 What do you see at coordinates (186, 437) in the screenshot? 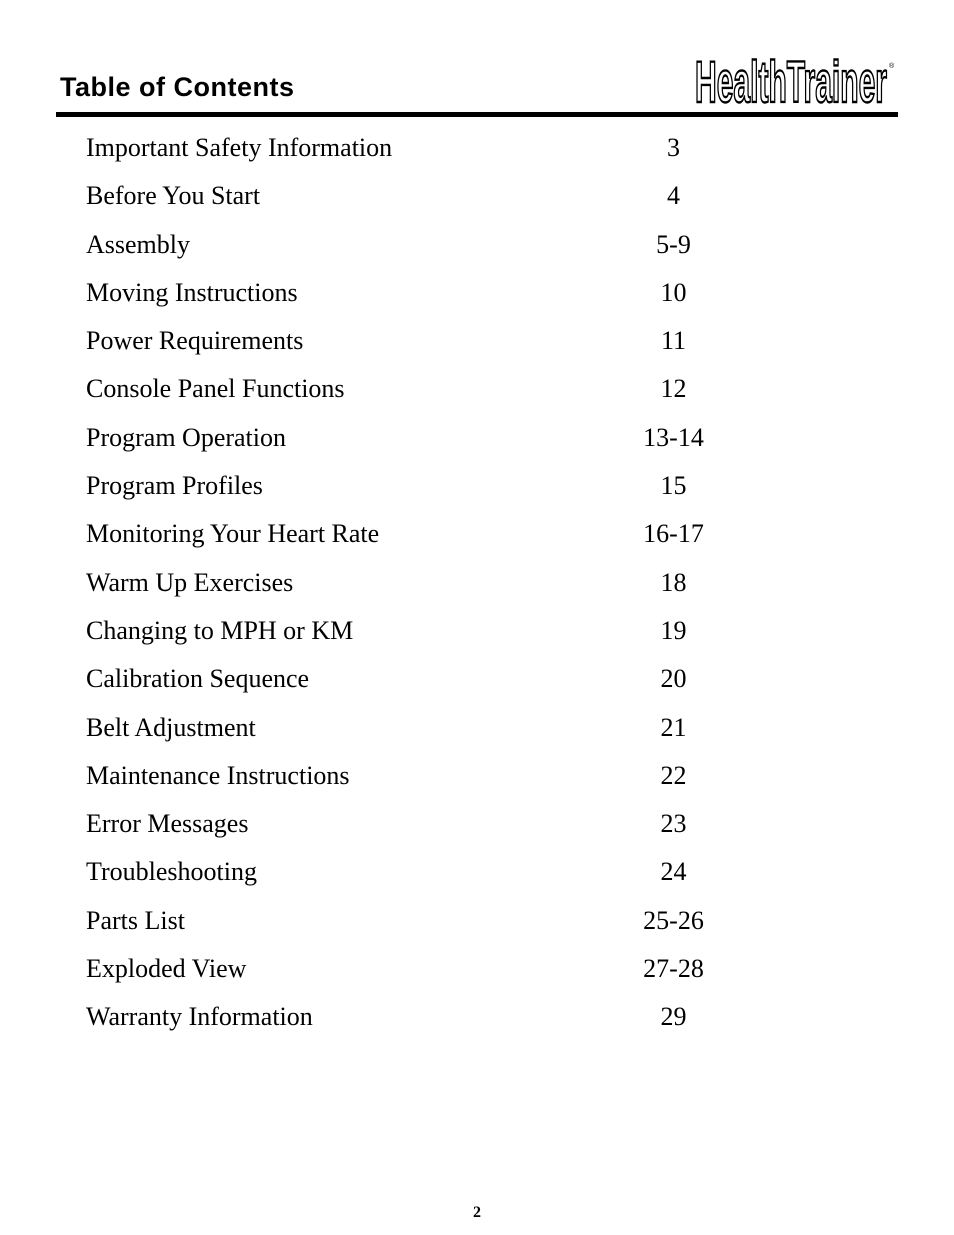
I see `toc-entry-title: Program Operation` at bounding box center [186, 437].